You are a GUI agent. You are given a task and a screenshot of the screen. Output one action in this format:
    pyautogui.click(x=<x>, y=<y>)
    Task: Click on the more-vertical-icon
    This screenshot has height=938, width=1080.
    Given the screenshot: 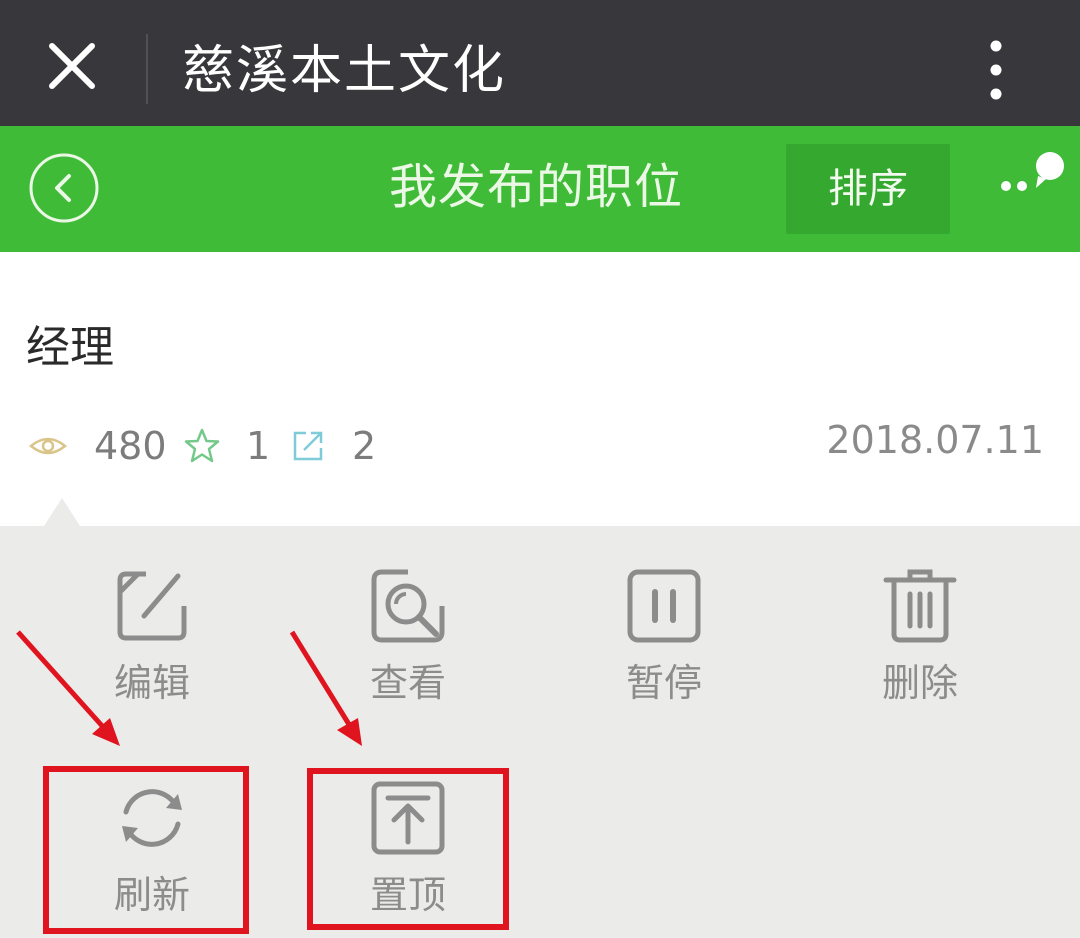 What is the action you would take?
    pyautogui.click(x=996, y=70)
    